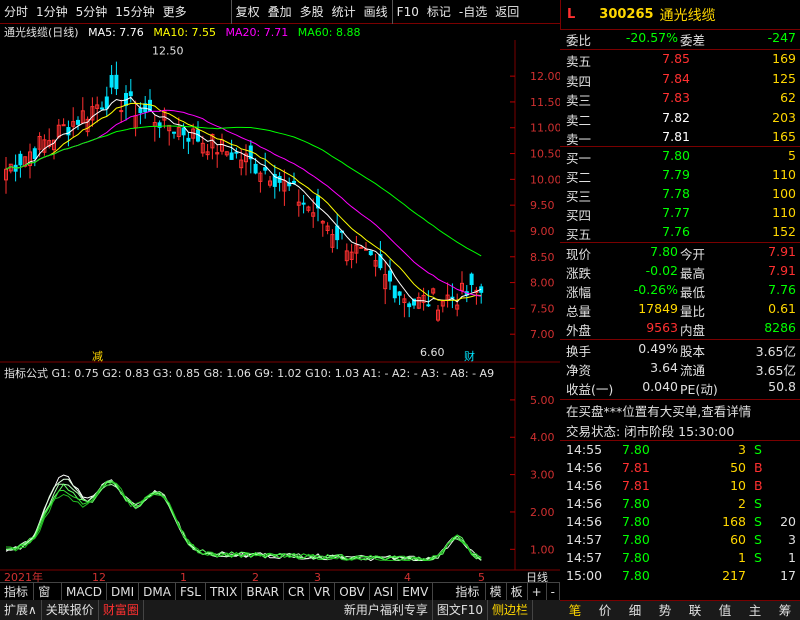  I want to click on event-mark: 减, so click(97, 356).